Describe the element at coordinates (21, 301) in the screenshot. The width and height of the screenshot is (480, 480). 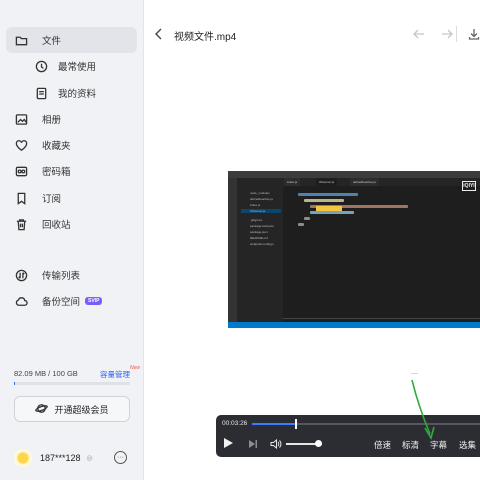
I see `cloud-icon` at that location.